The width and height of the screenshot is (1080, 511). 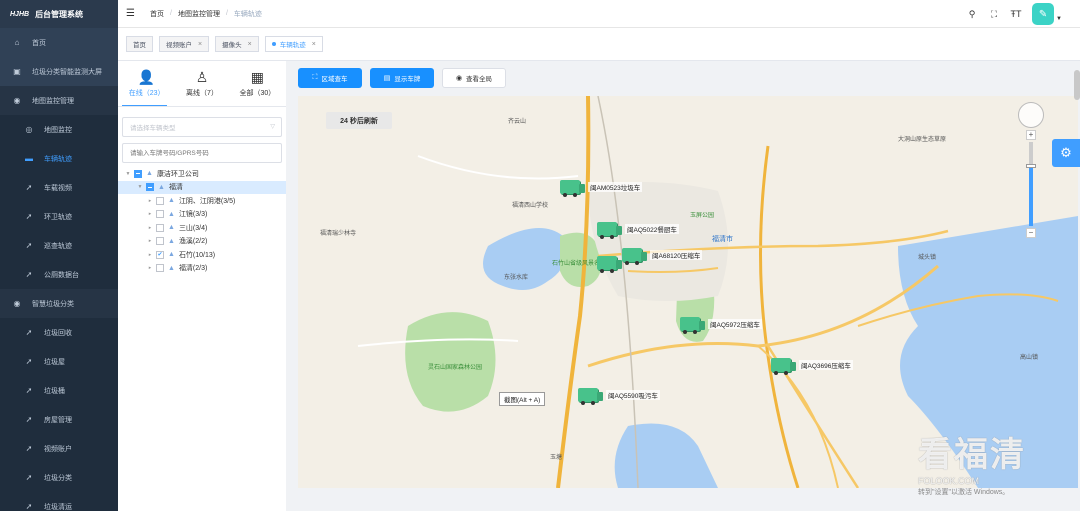 I want to click on vehicle-marker: 闽AM0523垃圾车, so click(x=601, y=188).